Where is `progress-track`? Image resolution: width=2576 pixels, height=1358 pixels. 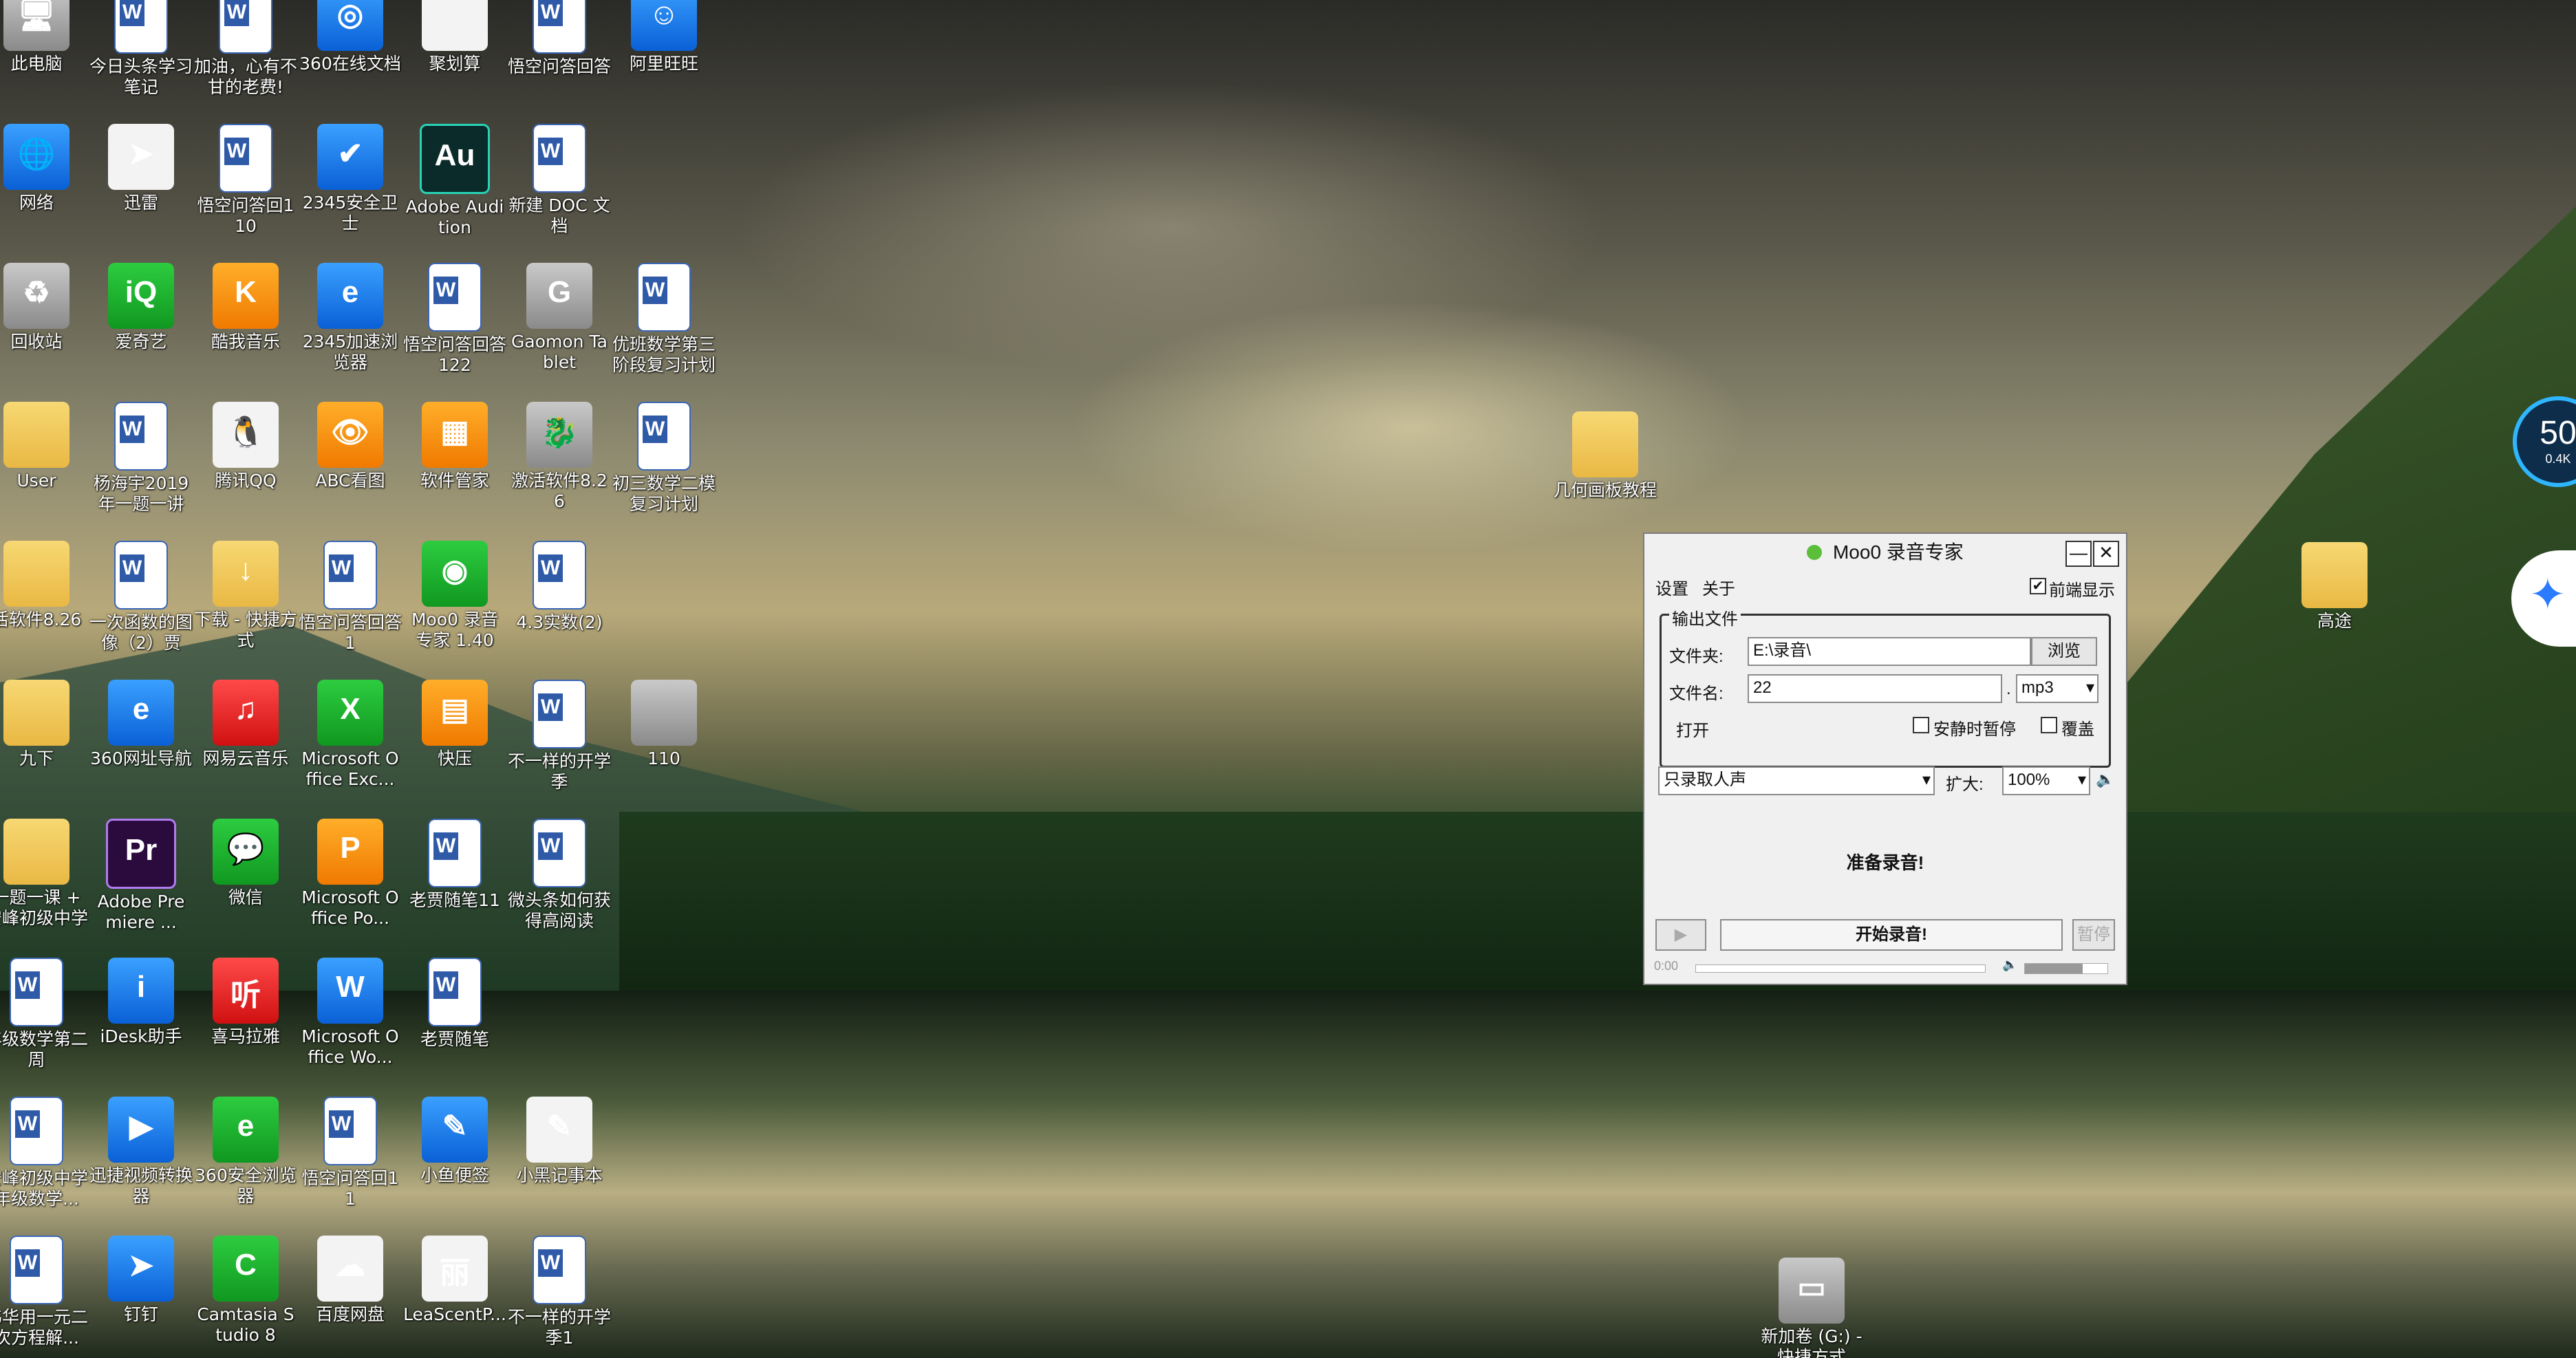 progress-track is located at coordinates (1840, 968).